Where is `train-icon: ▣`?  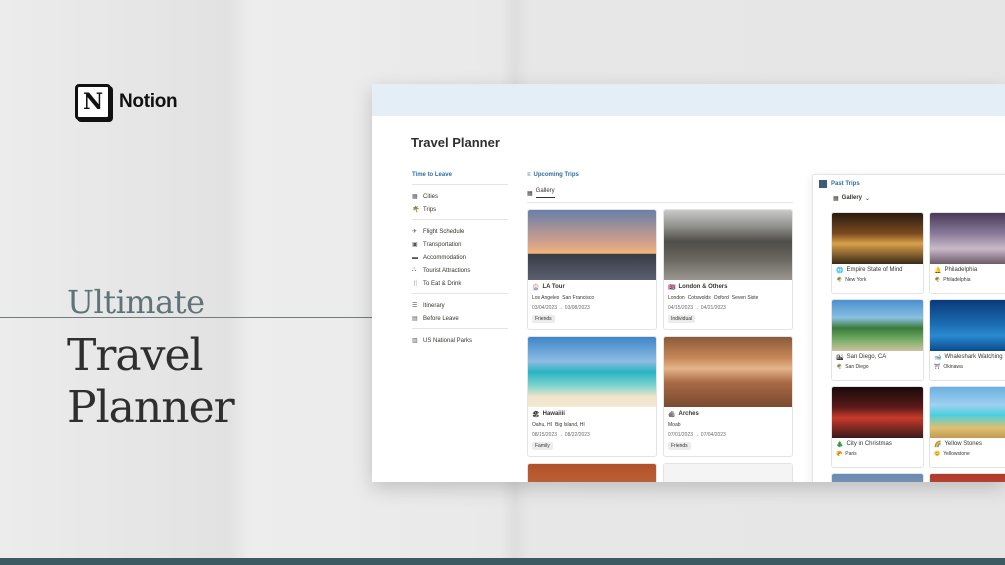 train-icon: ▣ is located at coordinates (415, 245).